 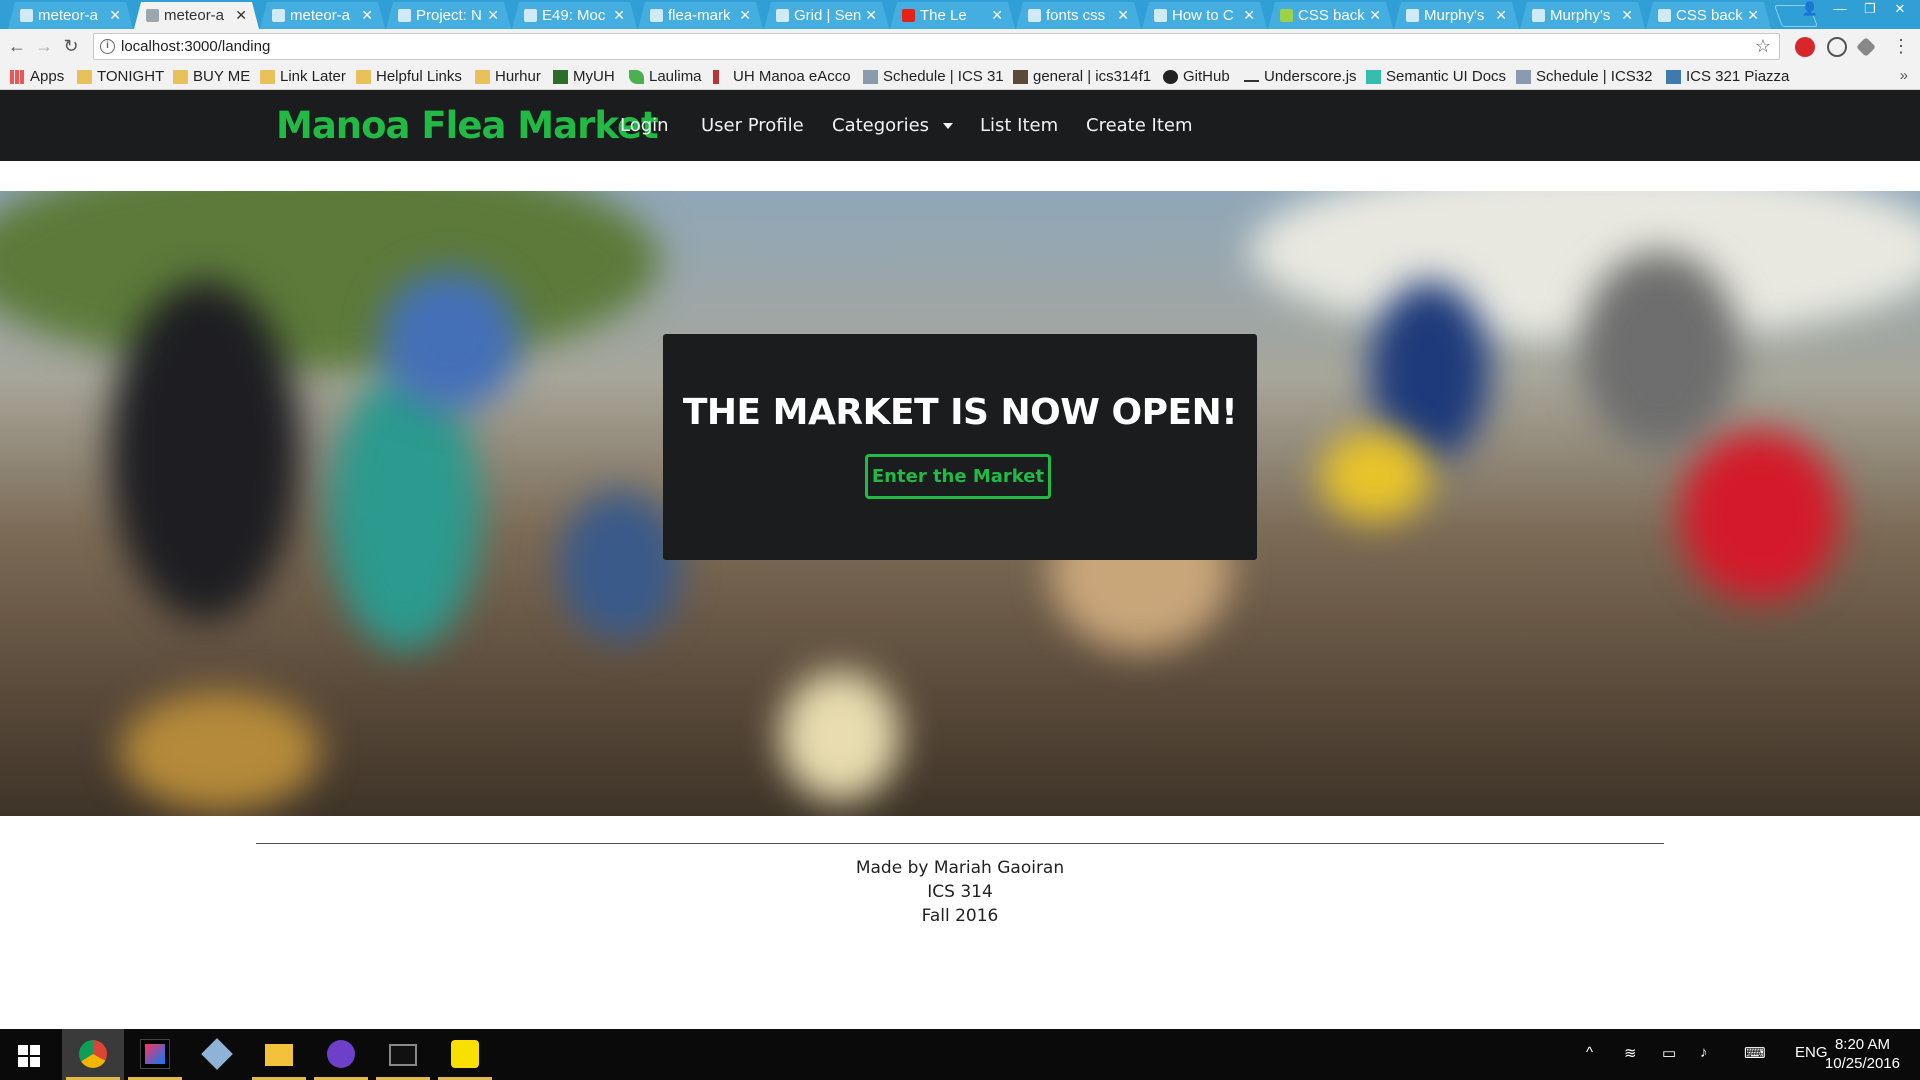 I want to click on bookmark-myuh: MyUH, so click(x=584, y=77).